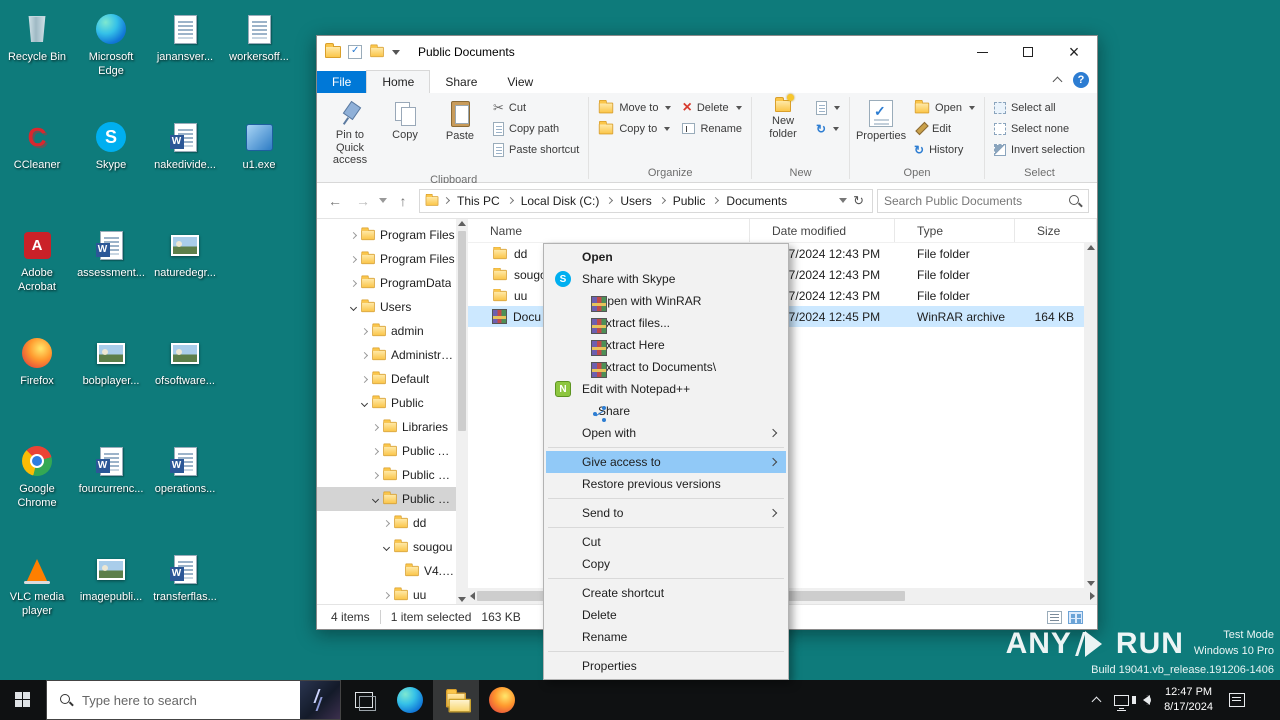  I want to click on tree-item-users: Users, so click(386, 307).